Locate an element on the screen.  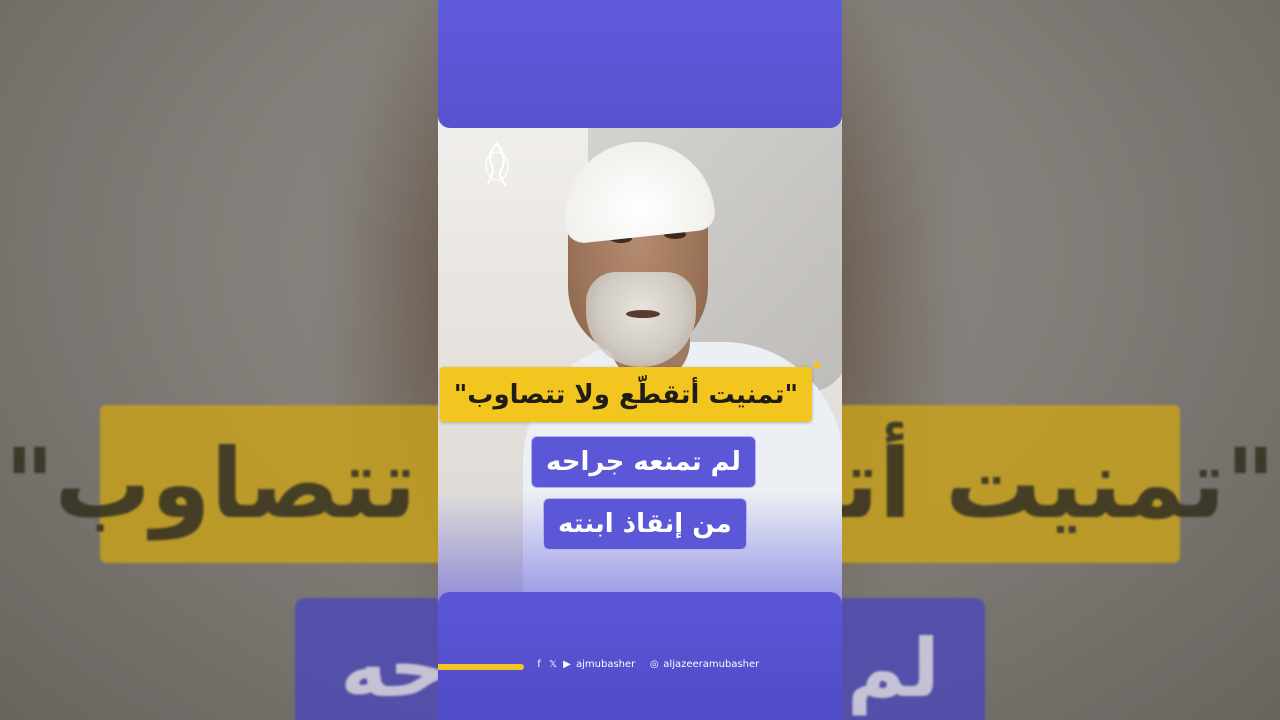
caption-line-1: لم تمنعه جراحه is located at coordinates (643, 462).